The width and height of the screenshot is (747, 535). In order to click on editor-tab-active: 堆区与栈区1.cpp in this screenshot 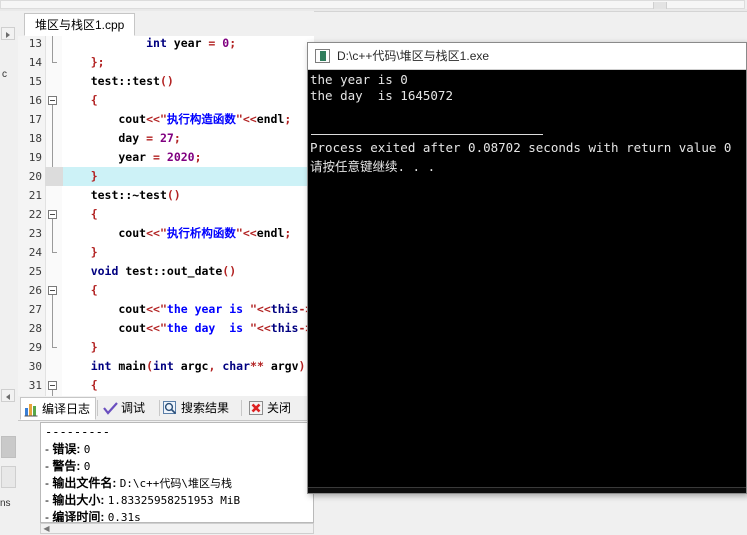, I will do `click(80, 24)`.